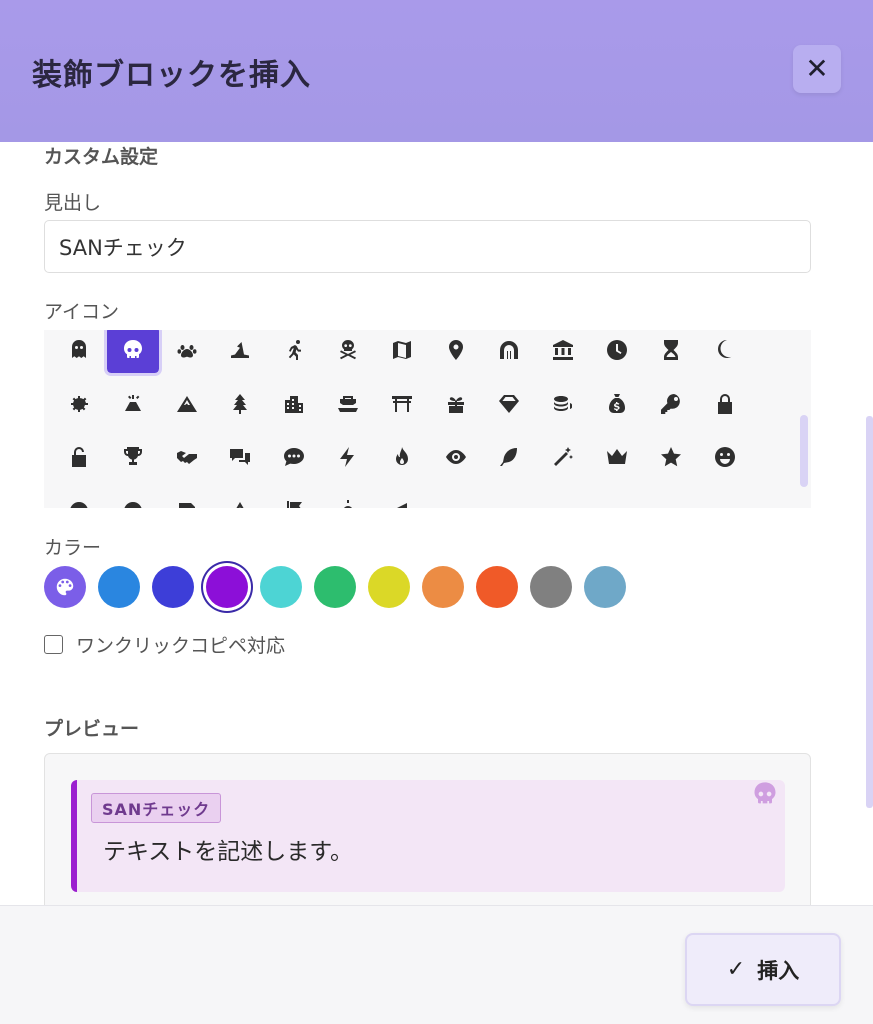 Image resolution: width=873 pixels, height=1024 pixels. Describe the element at coordinates (725, 404) in the screenshot. I see `lock-icon` at that location.